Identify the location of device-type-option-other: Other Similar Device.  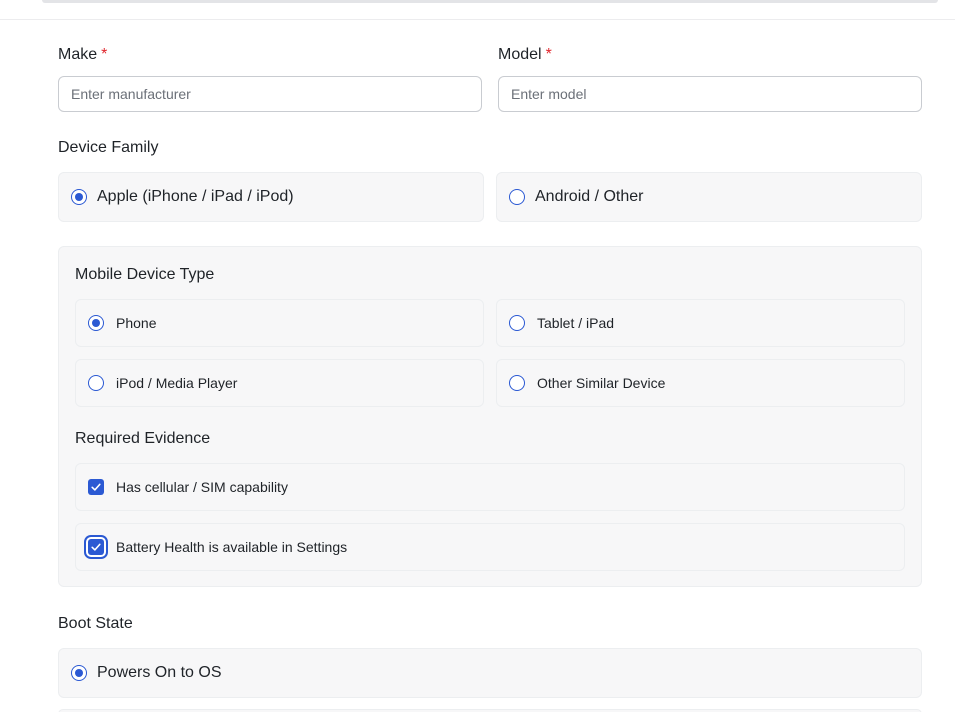
(700, 383).